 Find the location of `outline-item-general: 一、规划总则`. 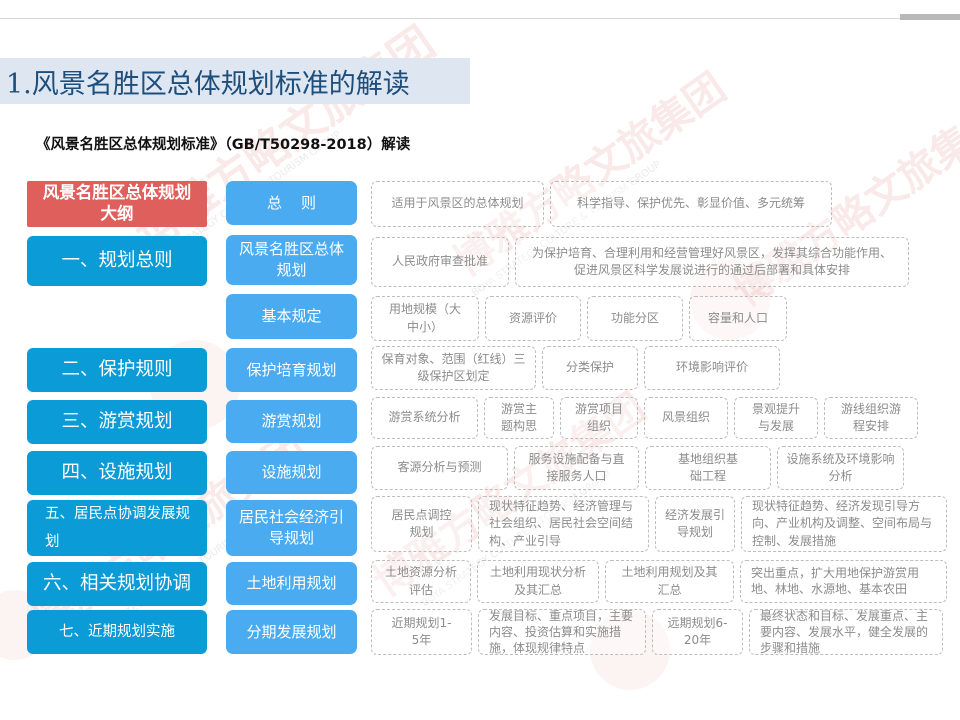

outline-item-general: 一、规划总则 is located at coordinates (117, 261).